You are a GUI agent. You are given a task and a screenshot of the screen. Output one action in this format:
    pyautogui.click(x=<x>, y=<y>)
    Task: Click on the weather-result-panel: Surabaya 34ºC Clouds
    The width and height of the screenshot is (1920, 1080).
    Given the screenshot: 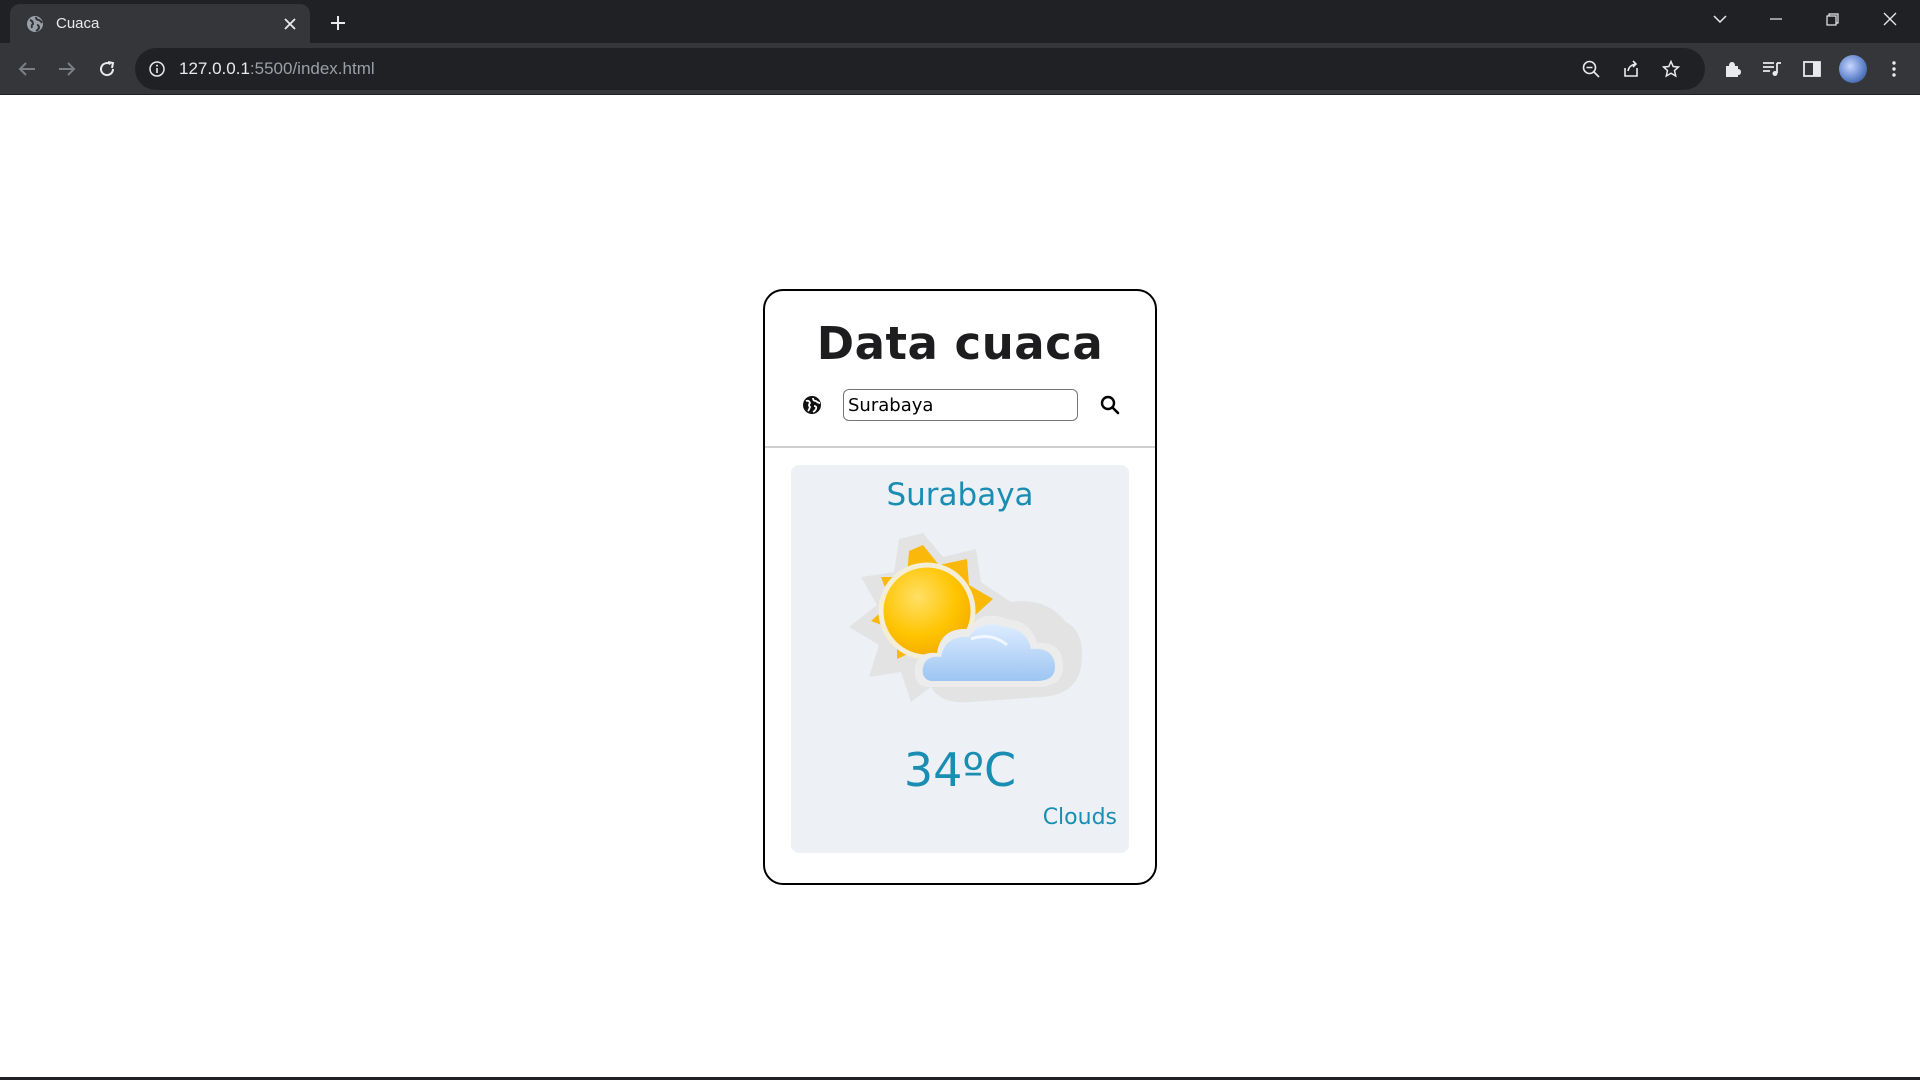 What is the action you would take?
    pyautogui.click(x=960, y=659)
    